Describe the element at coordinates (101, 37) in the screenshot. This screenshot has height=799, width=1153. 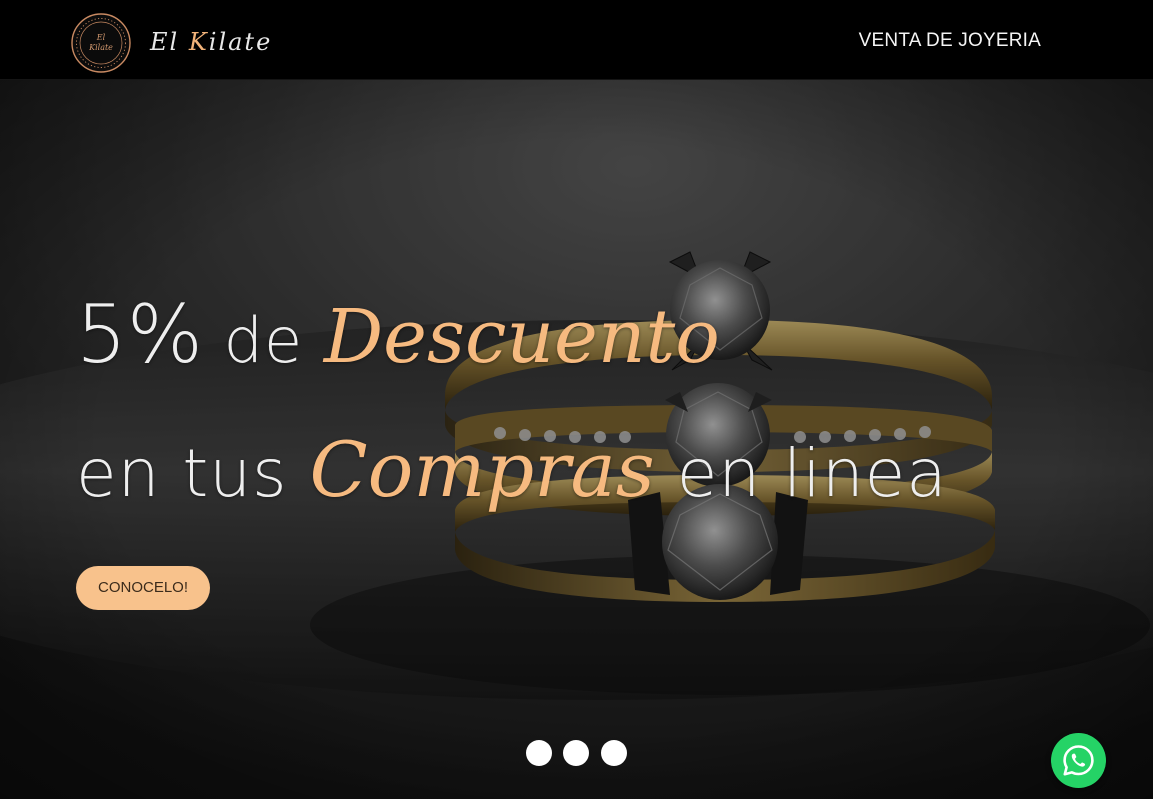
I see `logo-seal-text-el: El` at that location.